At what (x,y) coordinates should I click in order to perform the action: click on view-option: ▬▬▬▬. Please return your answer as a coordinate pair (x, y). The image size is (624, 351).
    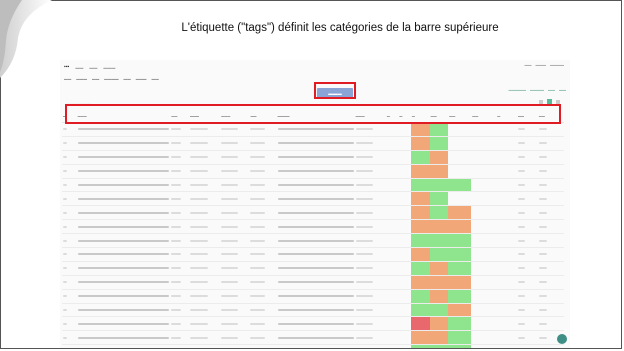
    Looking at the image, I should click on (537, 90).